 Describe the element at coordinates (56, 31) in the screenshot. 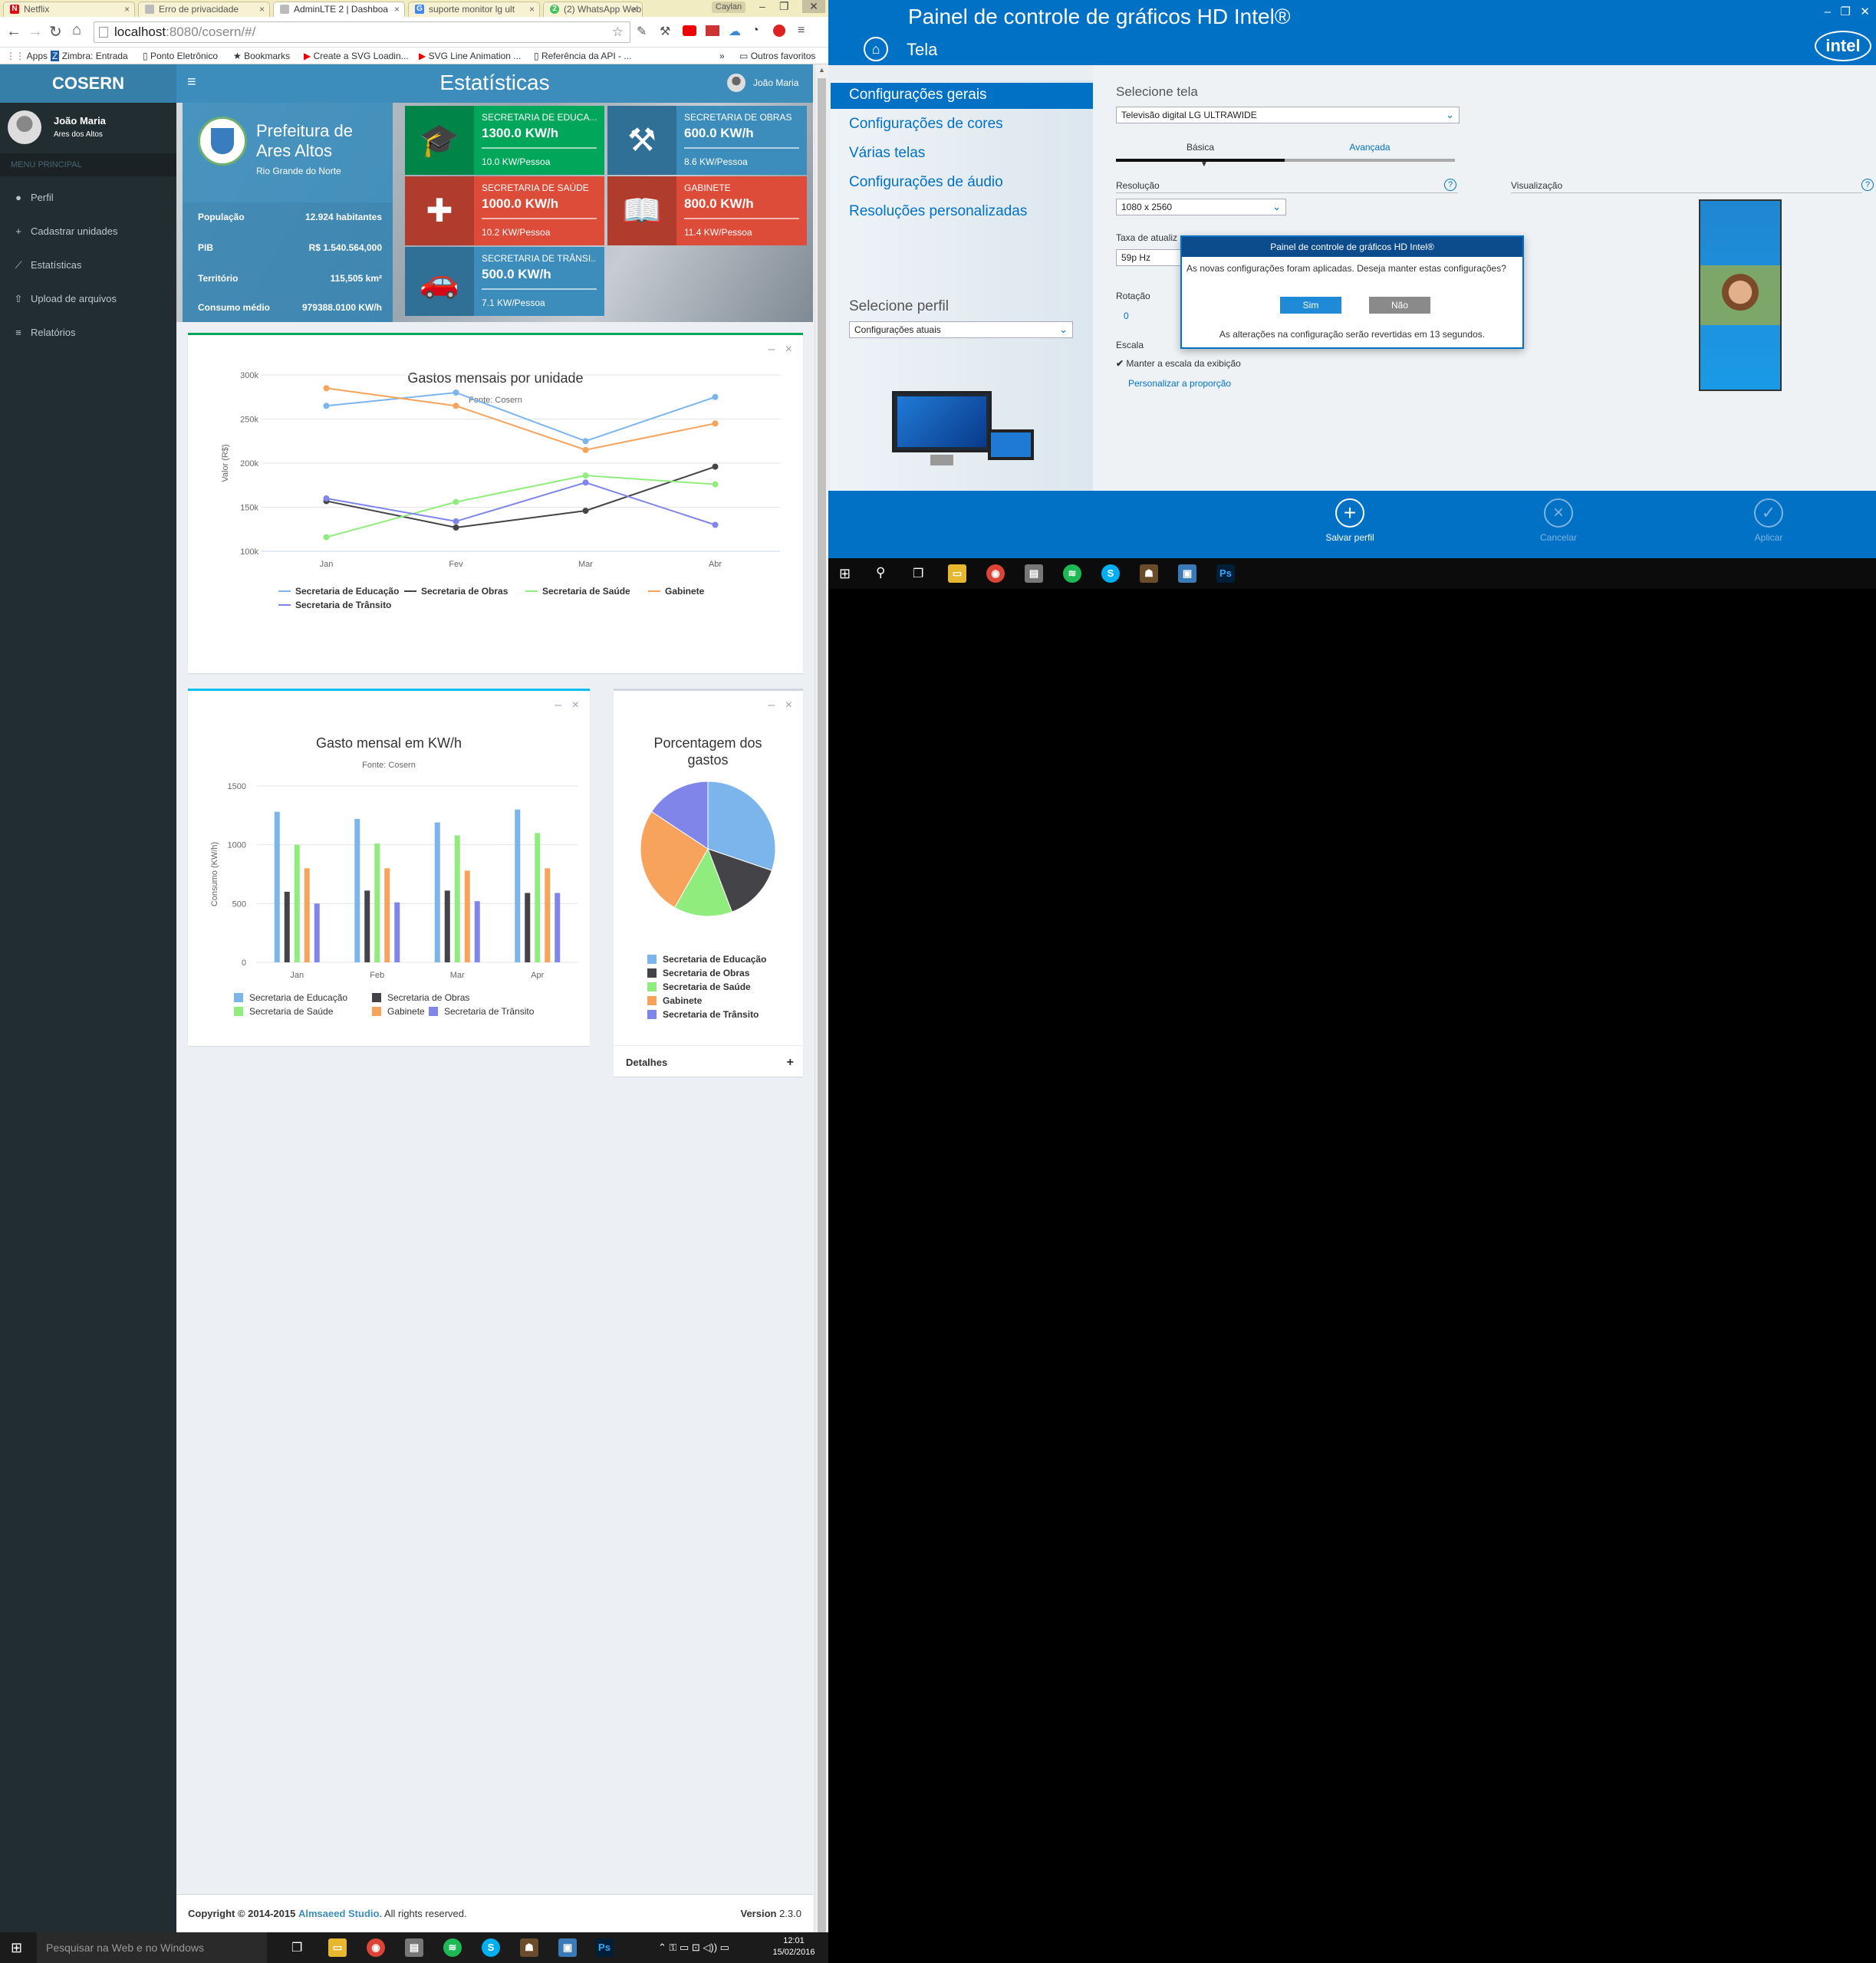

I see `reload-icon: ↻` at that location.